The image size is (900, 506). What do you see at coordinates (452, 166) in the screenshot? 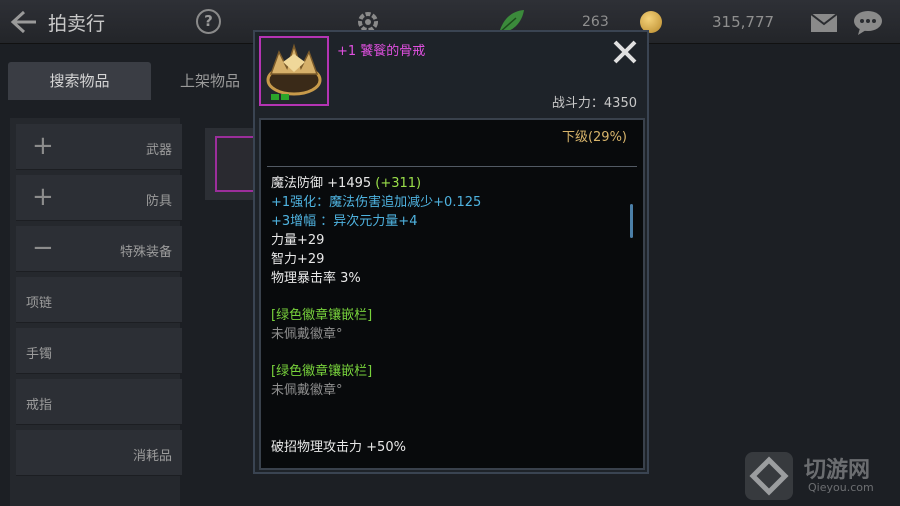
I see `divider` at bounding box center [452, 166].